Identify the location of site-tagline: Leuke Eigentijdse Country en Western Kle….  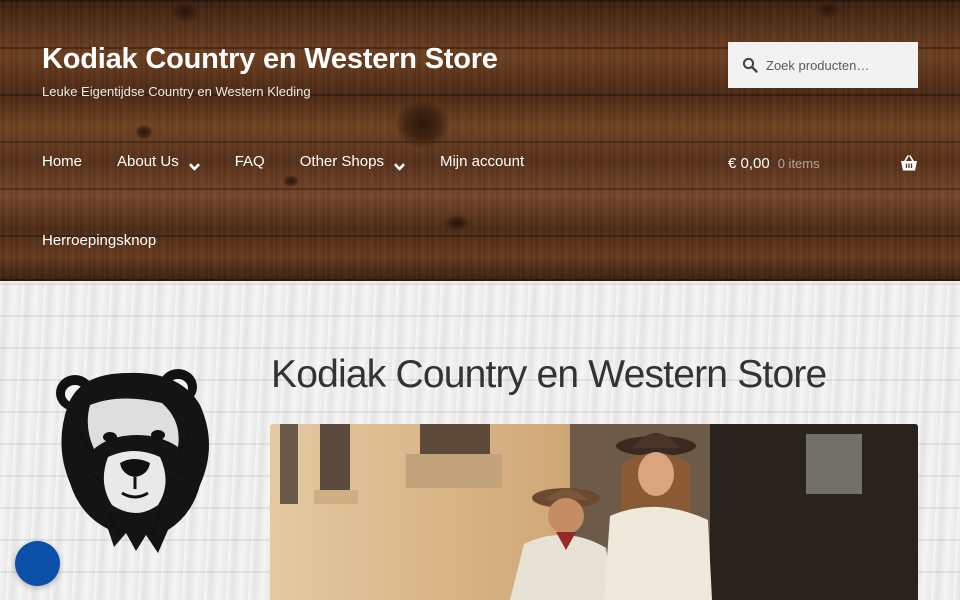
(176, 91).